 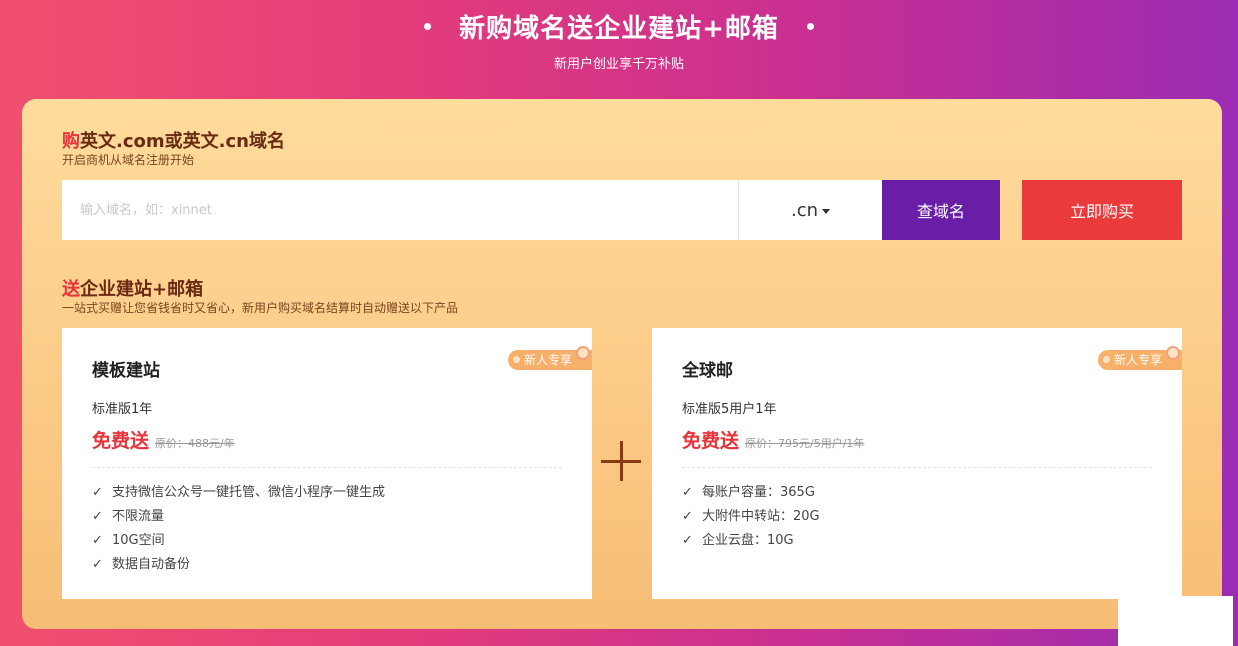 What do you see at coordinates (238, 493) in the screenshot?
I see `feature-item: ✓ 支持微信公众号一键托管、微信小程序一键生成` at bounding box center [238, 493].